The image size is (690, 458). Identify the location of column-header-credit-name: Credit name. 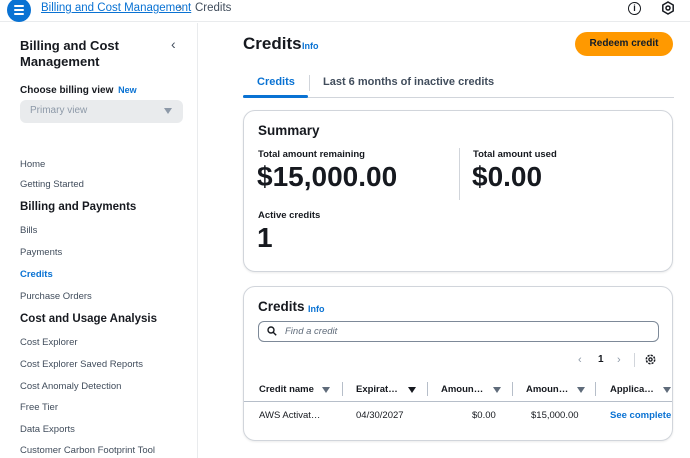
(286, 389).